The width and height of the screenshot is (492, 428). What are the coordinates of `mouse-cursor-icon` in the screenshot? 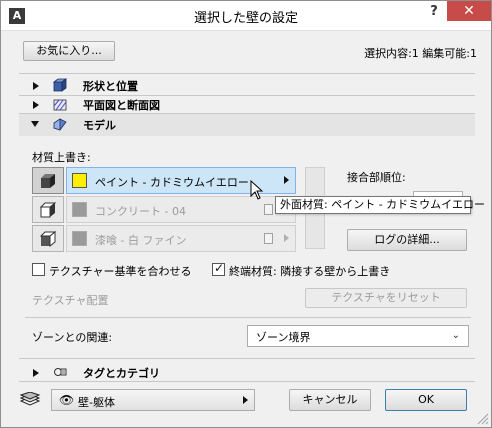 It's located at (257, 190).